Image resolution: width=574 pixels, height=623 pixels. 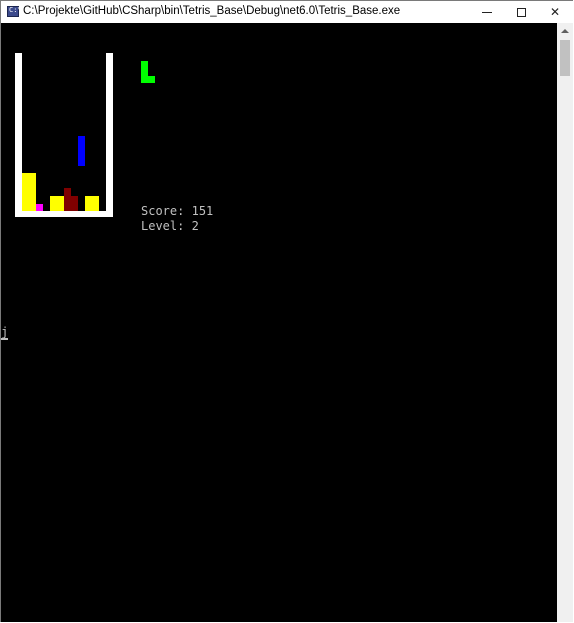 What do you see at coordinates (565, 58) in the screenshot?
I see `scroll-thumb` at bounding box center [565, 58].